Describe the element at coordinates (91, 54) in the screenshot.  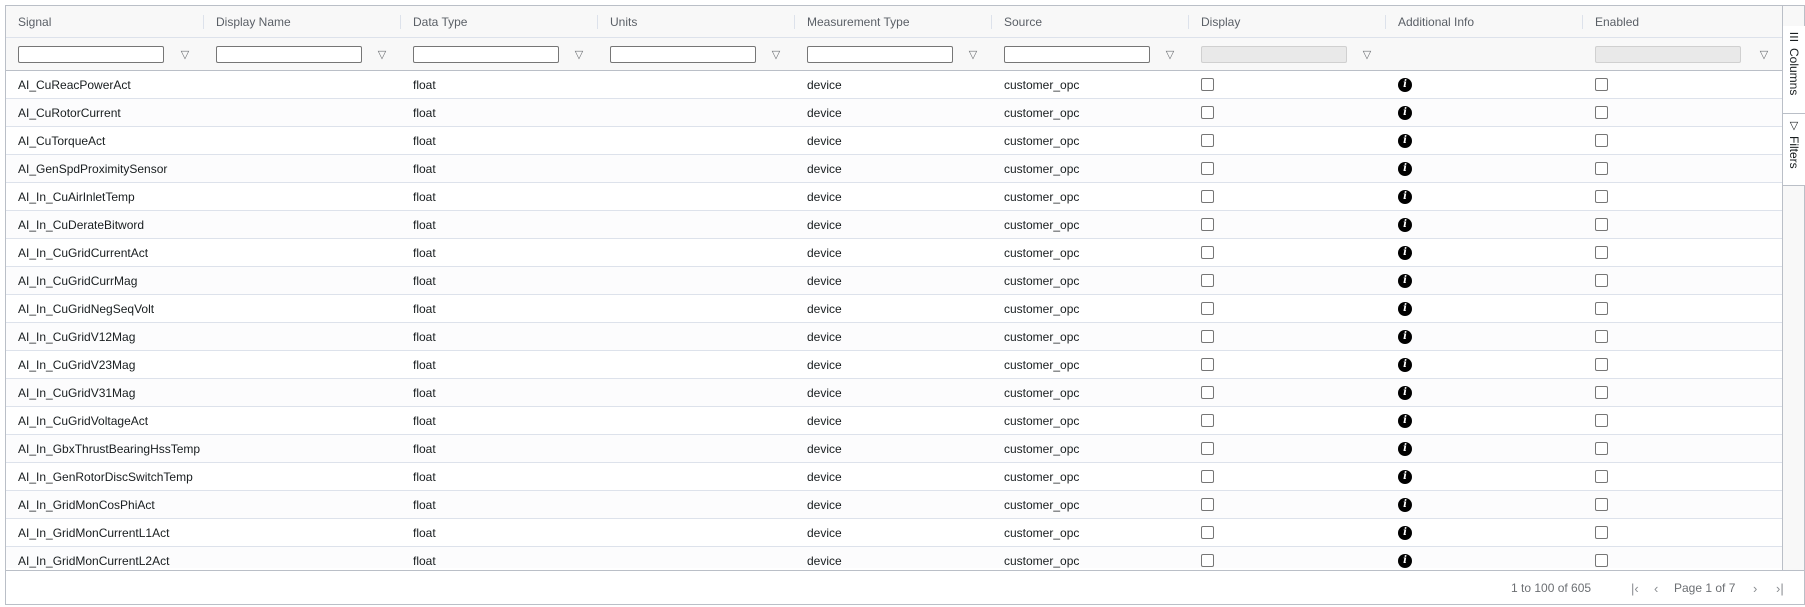
I see `signal-filter-input` at that location.